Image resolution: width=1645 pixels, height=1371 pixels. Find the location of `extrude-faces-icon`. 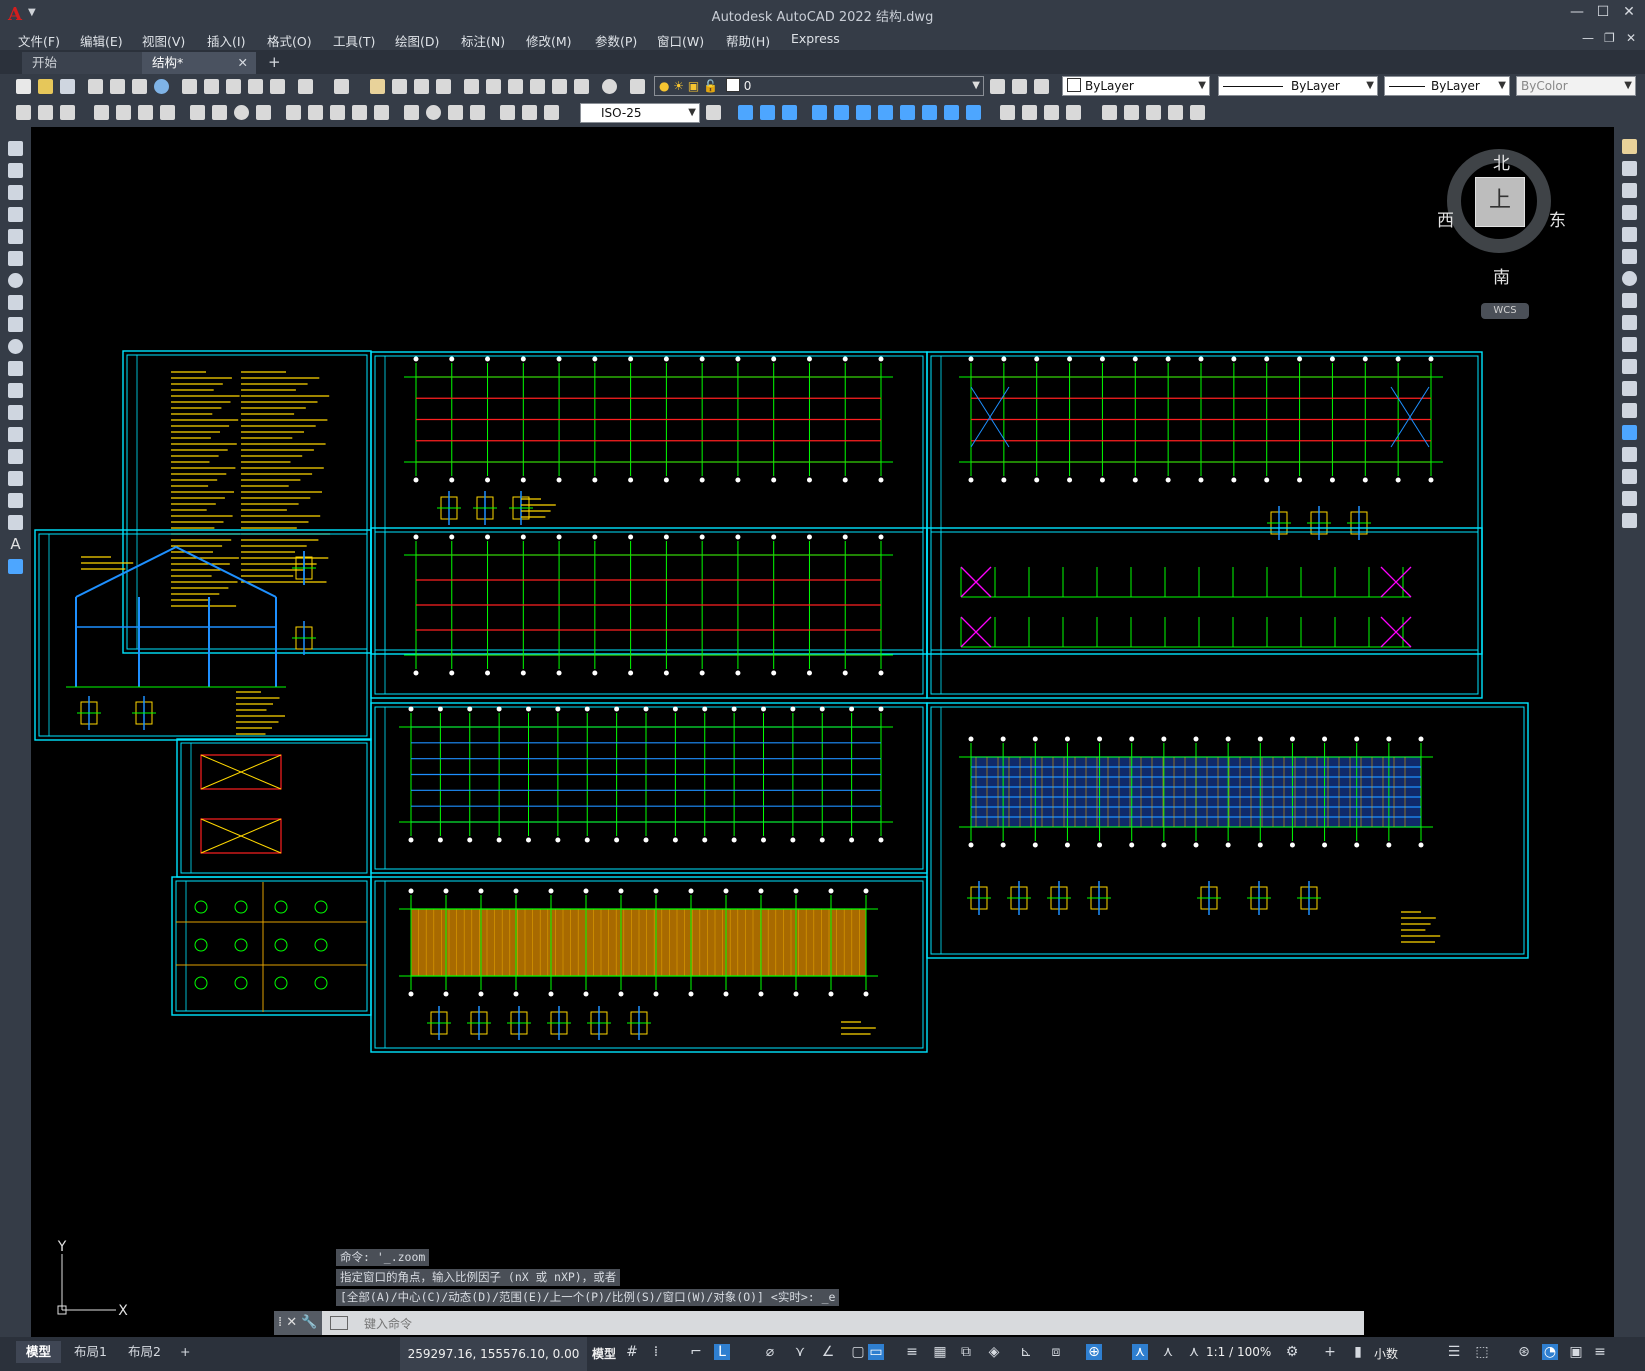

extrude-faces-icon is located at coordinates (819, 112).